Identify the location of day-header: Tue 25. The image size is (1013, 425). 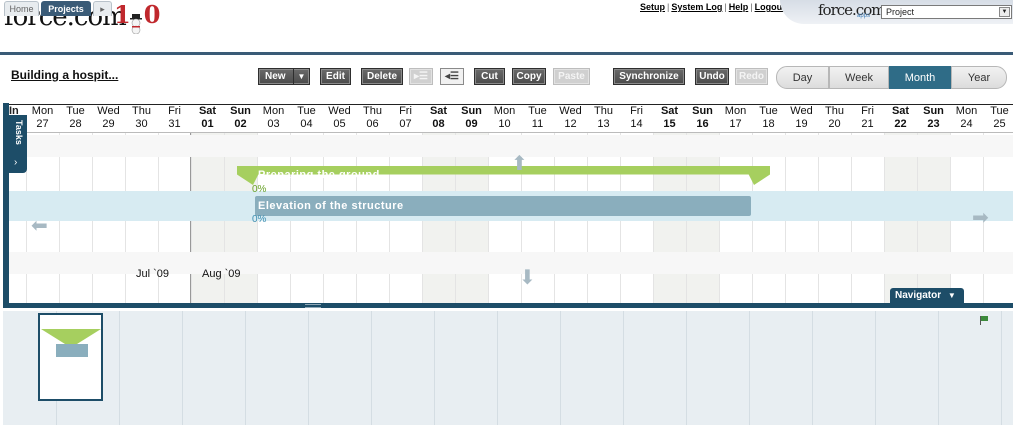
(998, 118).